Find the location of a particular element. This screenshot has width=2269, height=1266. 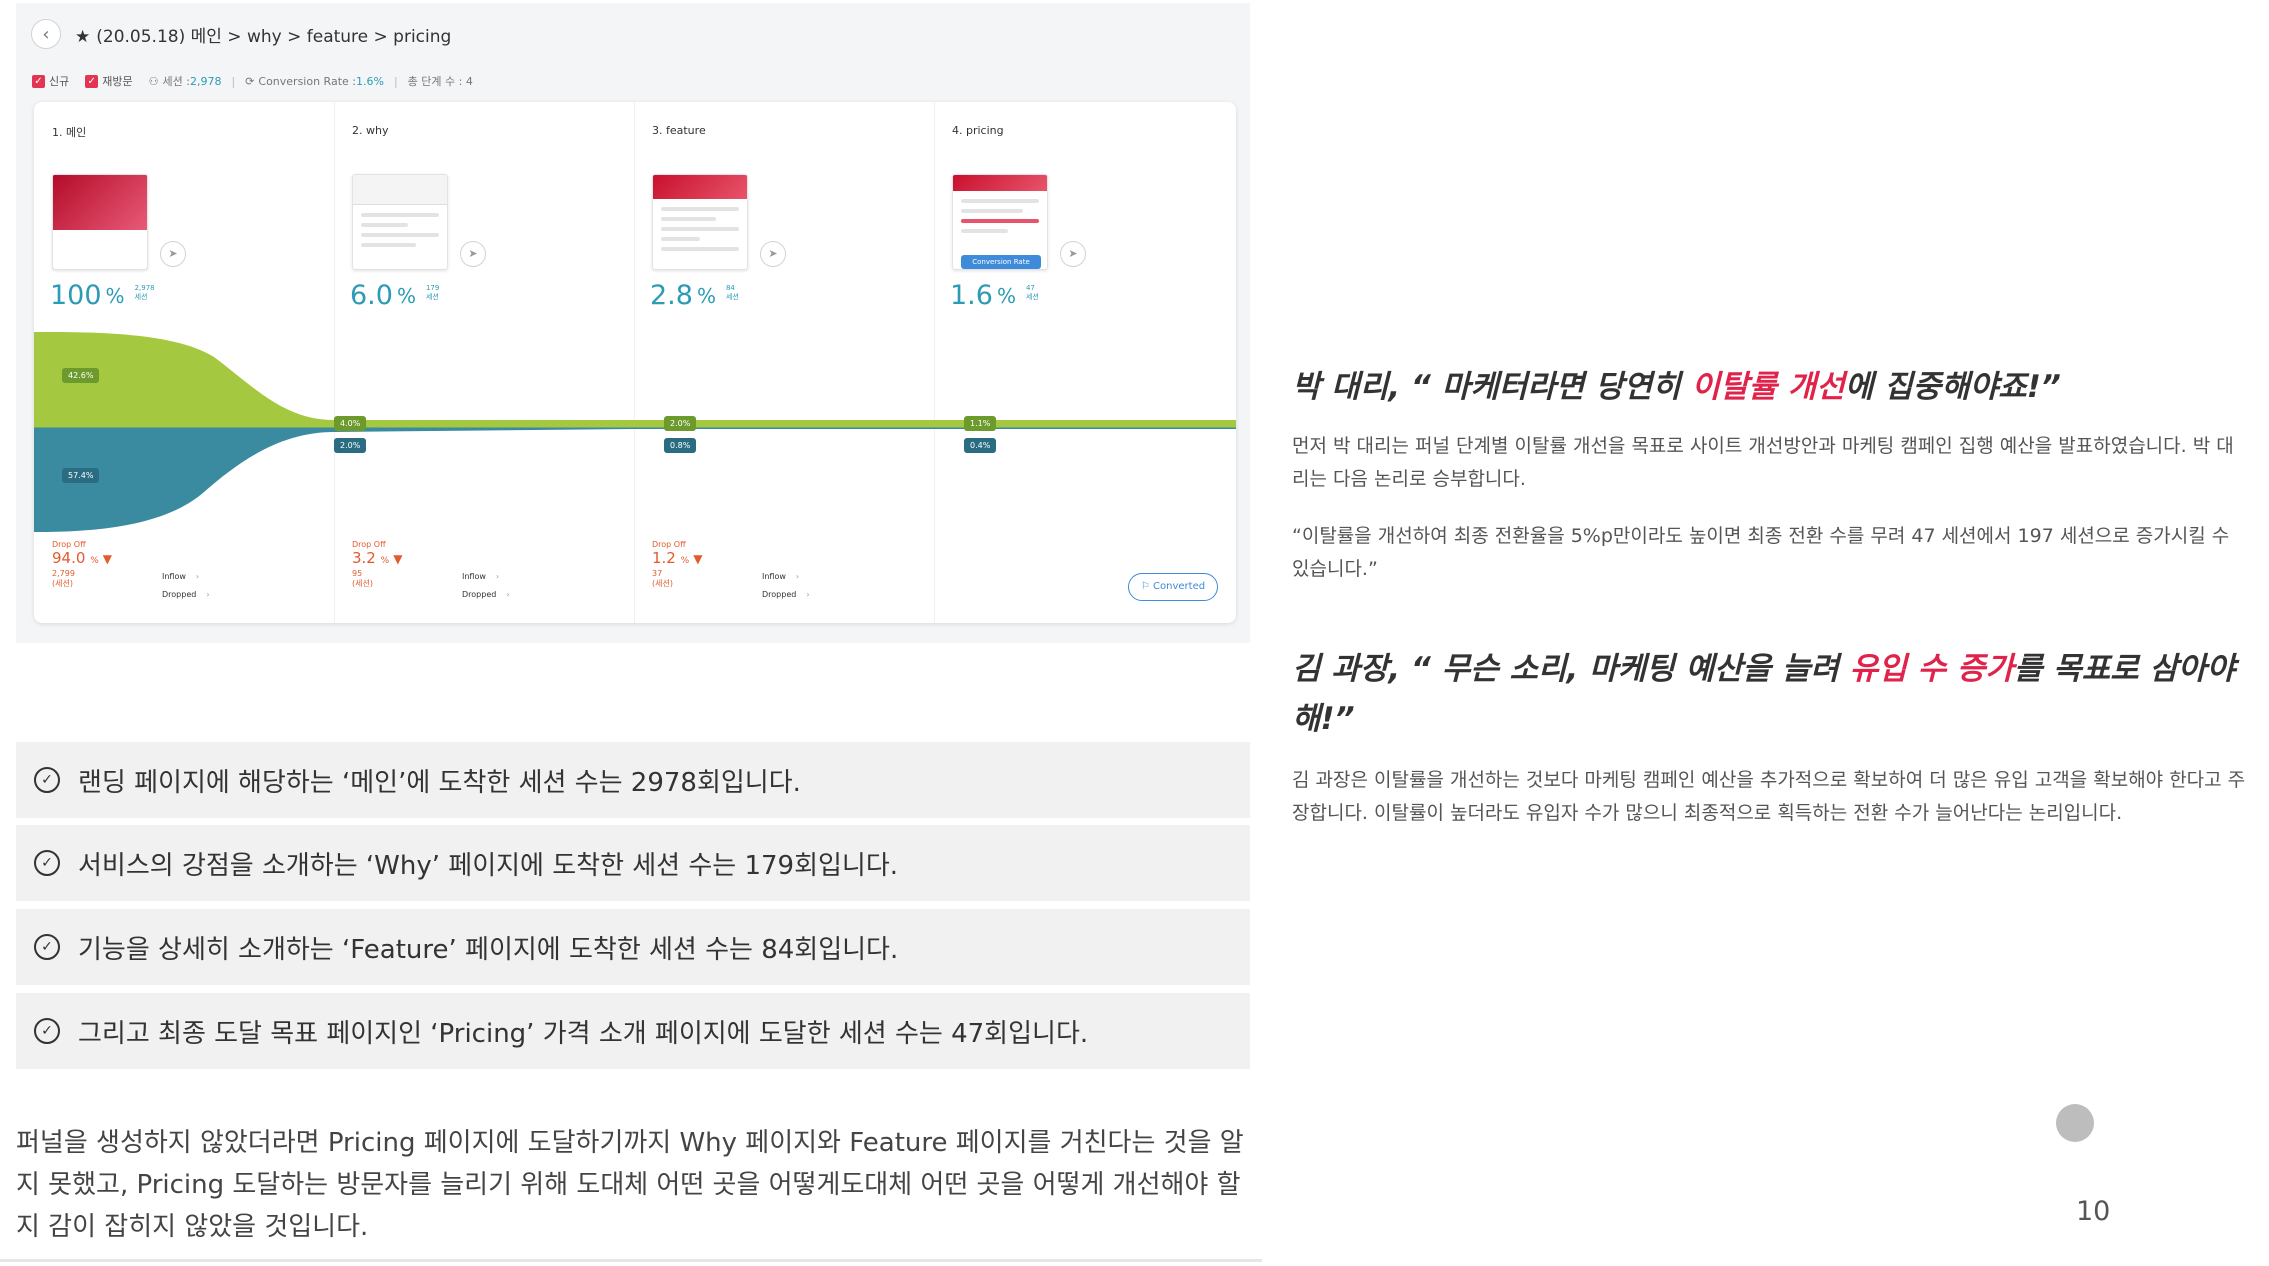

drop-pct-value: 94.0 is located at coordinates (69, 558).